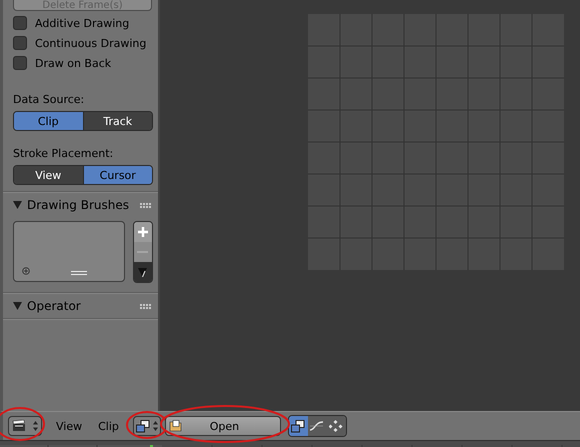 This screenshot has width=580, height=447. Describe the element at coordinates (117, 175) in the screenshot. I see `stroke-placement-option: Cursor` at that location.